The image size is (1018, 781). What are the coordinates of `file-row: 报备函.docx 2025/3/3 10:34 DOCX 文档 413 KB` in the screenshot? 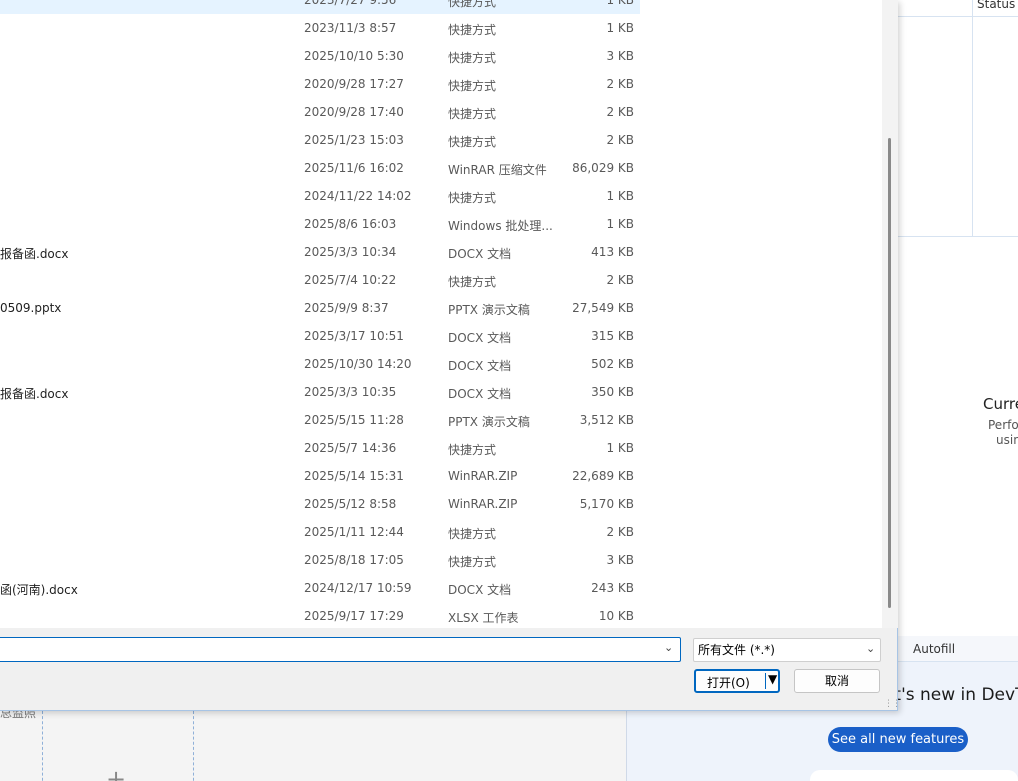 It's located at (320, 252).